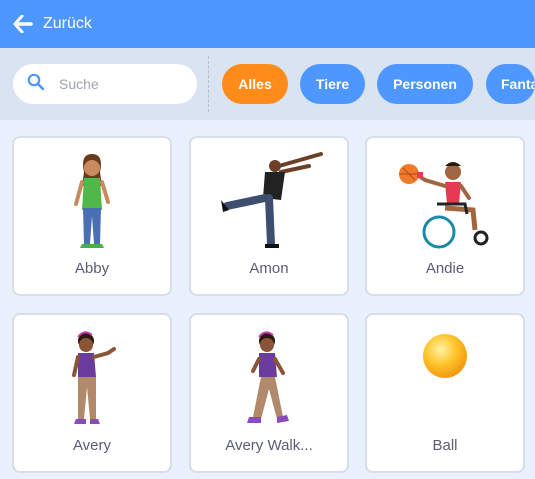 This screenshot has height=479, width=535. Describe the element at coordinates (445, 445) in the screenshot. I see `sprite-name: Ball` at that location.